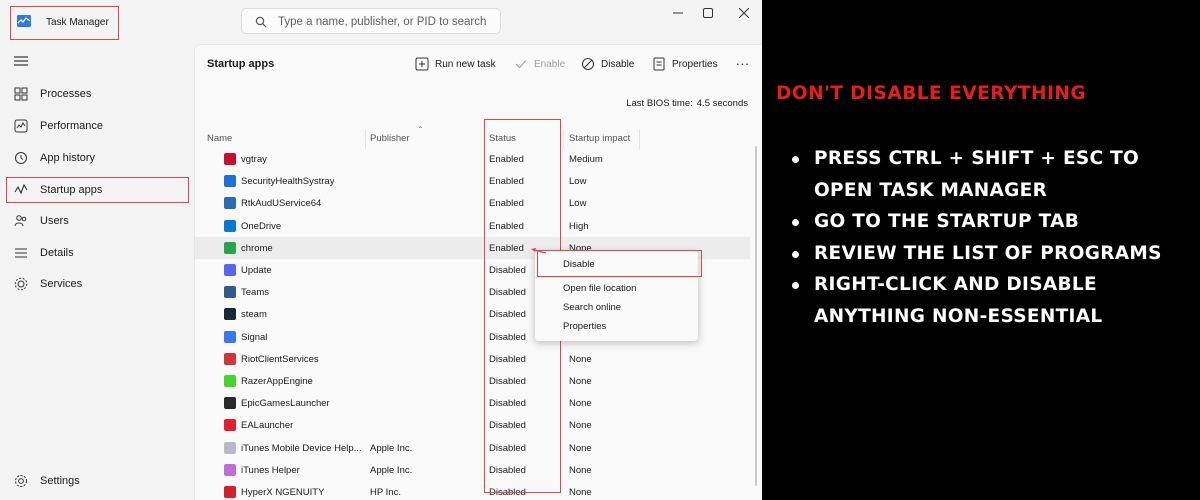  What do you see at coordinates (97, 94) in the screenshot?
I see `sidebar-item-processes: Processes` at bounding box center [97, 94].